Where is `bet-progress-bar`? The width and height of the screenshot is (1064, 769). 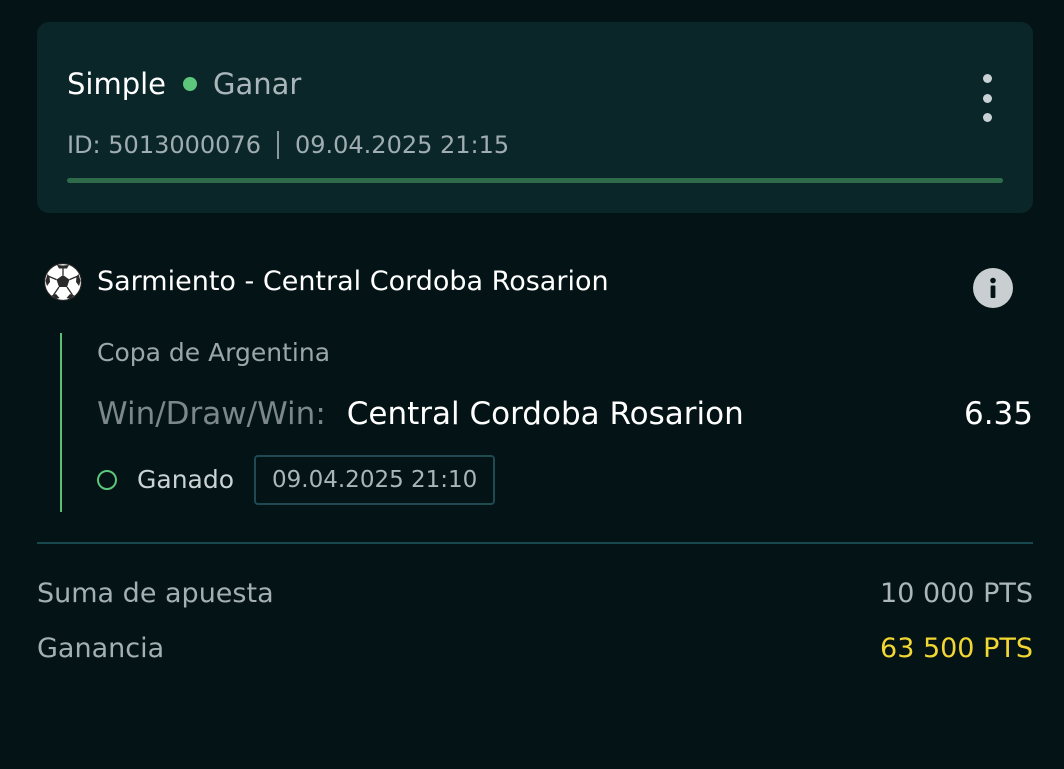 bet-progress-bar is located at coordinates (535, 180).